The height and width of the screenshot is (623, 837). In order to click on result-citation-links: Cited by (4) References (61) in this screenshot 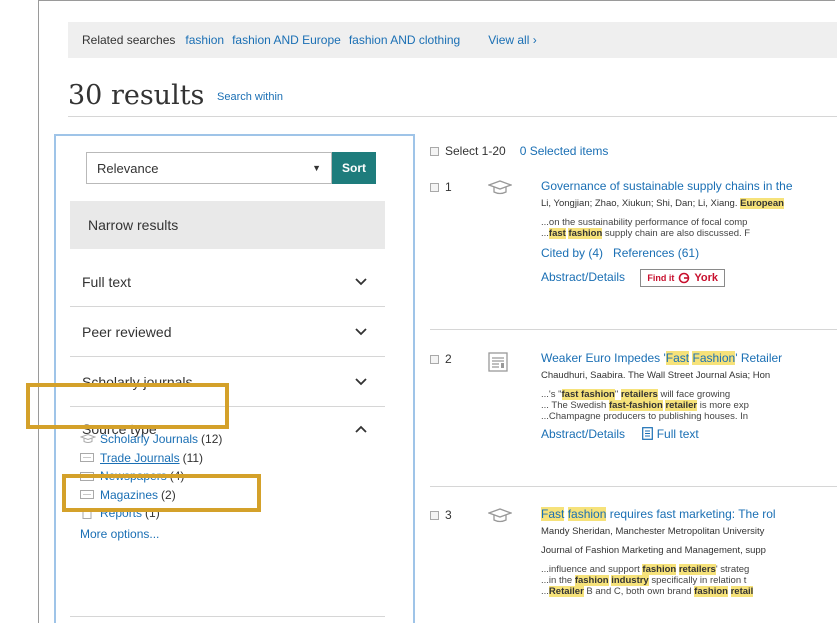, I will do `click(689, 253)`.